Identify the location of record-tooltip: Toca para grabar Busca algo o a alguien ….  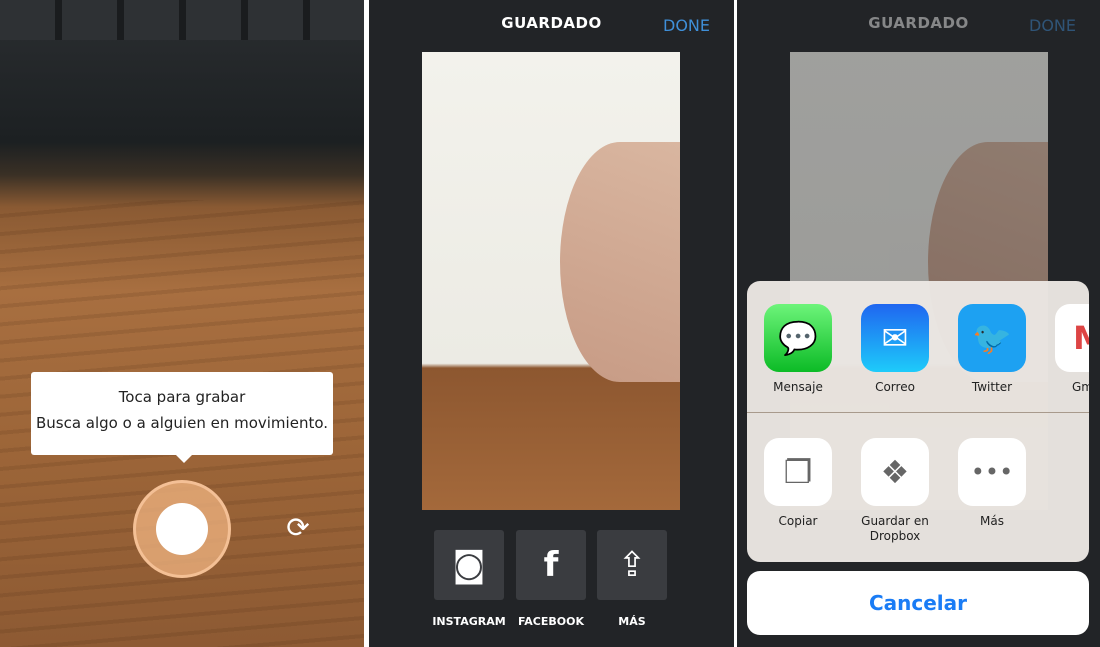
(182, 417).